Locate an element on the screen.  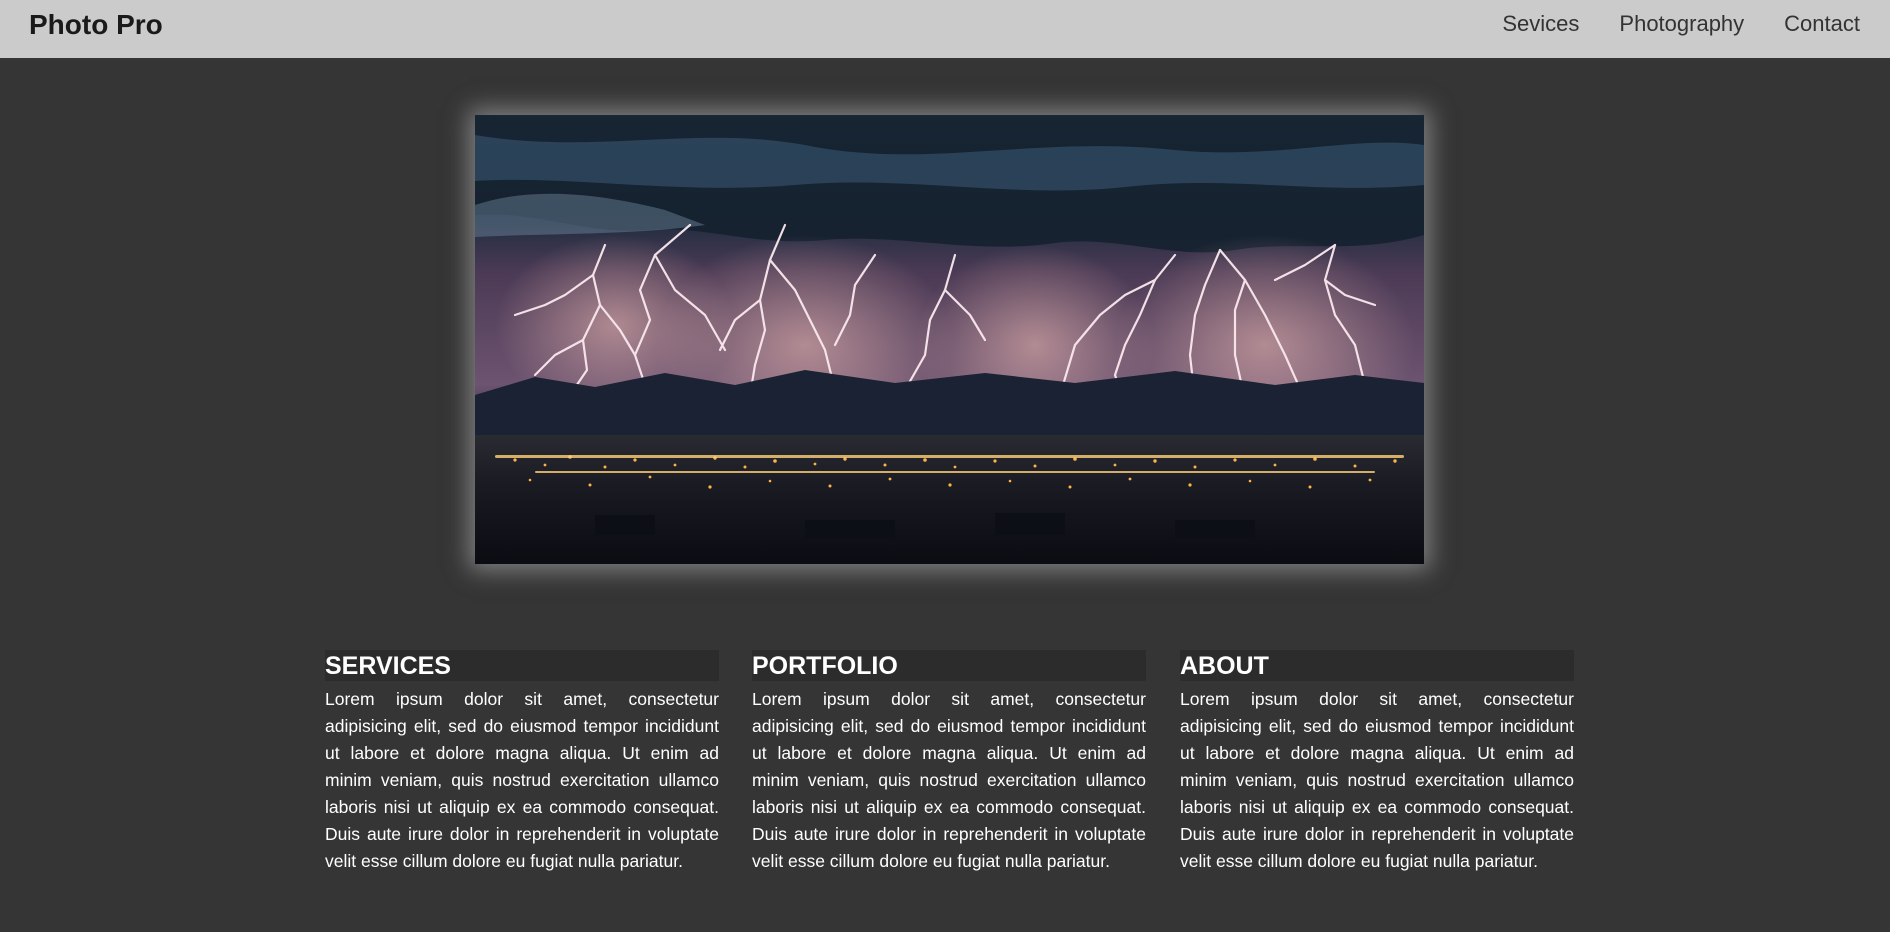
services-heading: SERVICES is located at coordinates (522, 665).